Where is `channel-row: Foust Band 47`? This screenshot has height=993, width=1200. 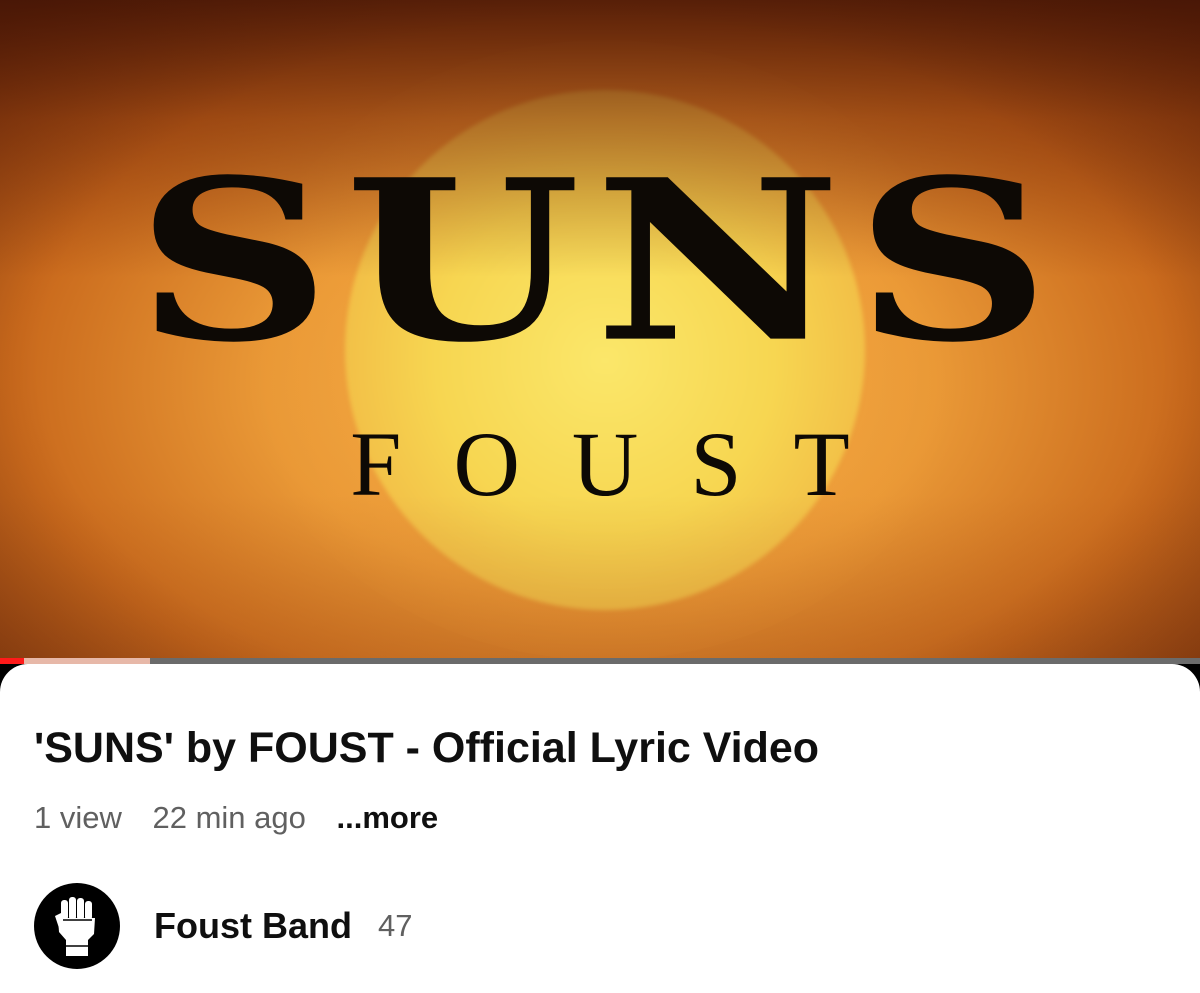
channel-row: Foust Band 47 is located at coordinates (223, 926).